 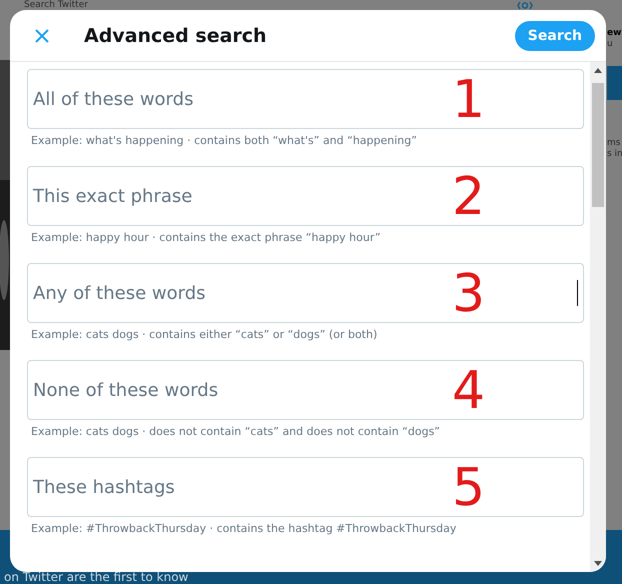 I want to click on dialog-title: Advanced search, so click(x=176, y=35).